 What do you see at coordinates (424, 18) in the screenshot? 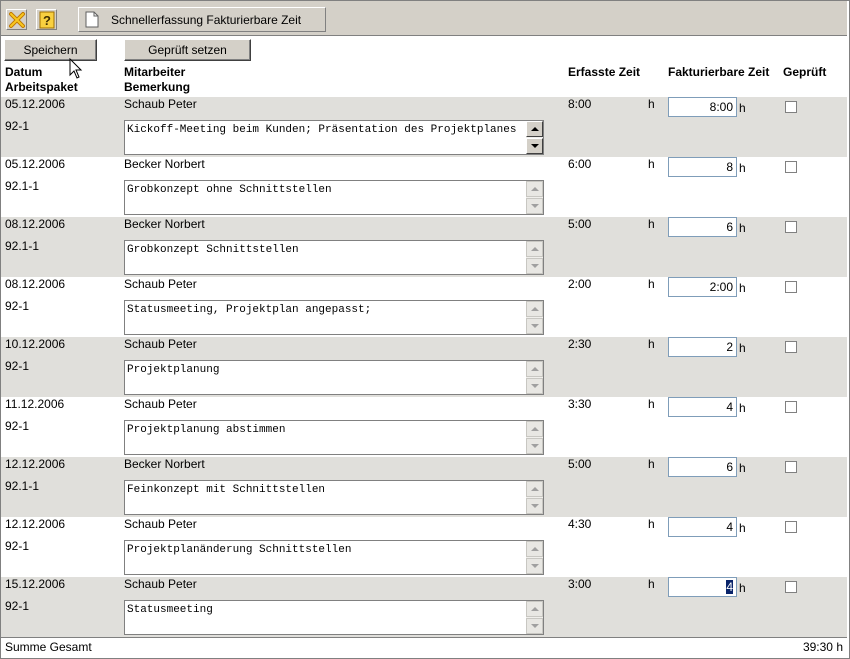
I see `toolbar: ? Schnellerfassung Fakturierbare Zeit` at bounding box center [424, 18].